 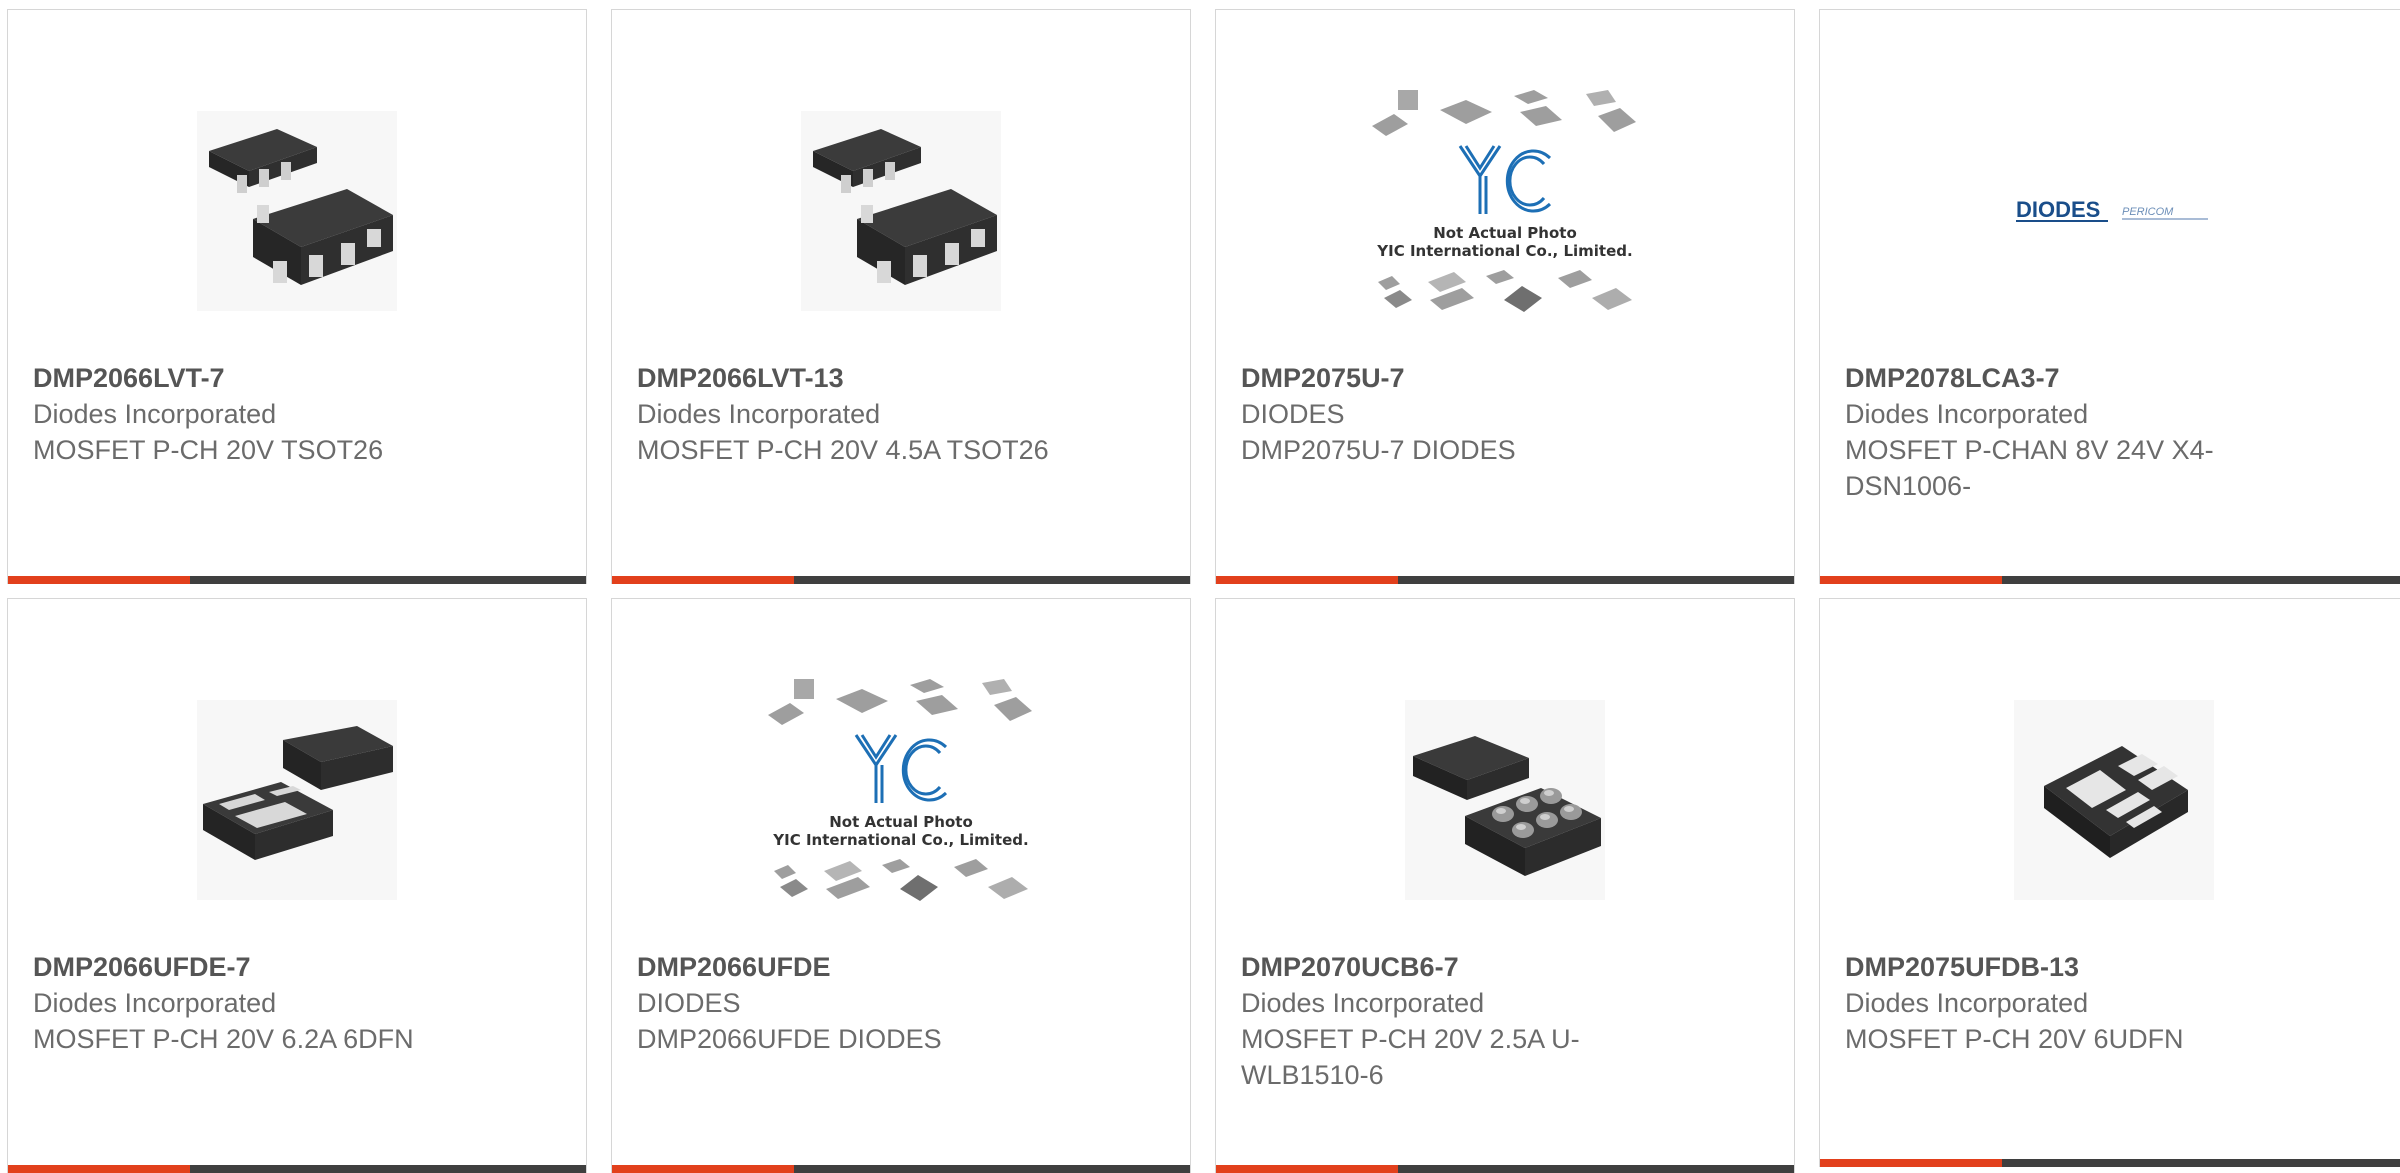 What do you see at coordinates (901, 378) in the screenshot?
I see `part-number: DMP2066LVT-13` at bounding box center [901, 378].